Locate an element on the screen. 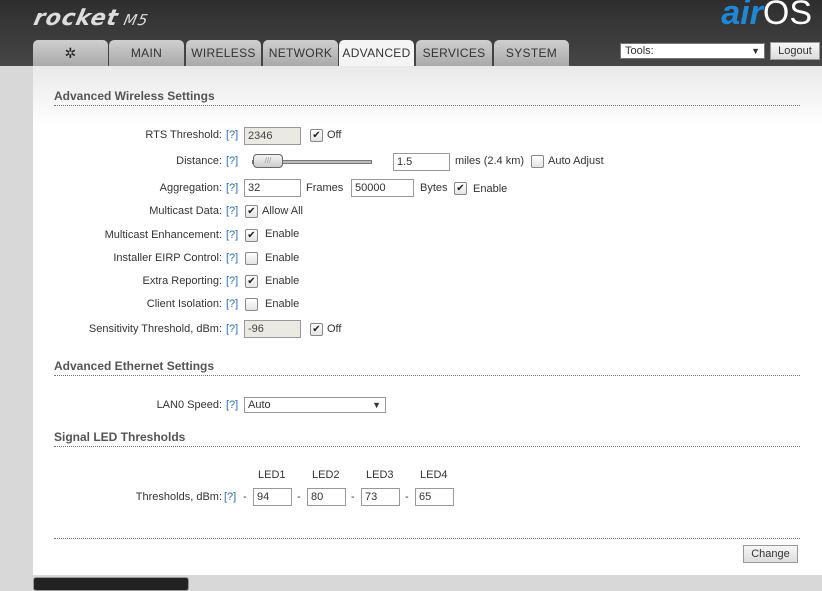 The image size is (822, 591). multicast-checkbox: ✔ is located at coordinates (251, 211).